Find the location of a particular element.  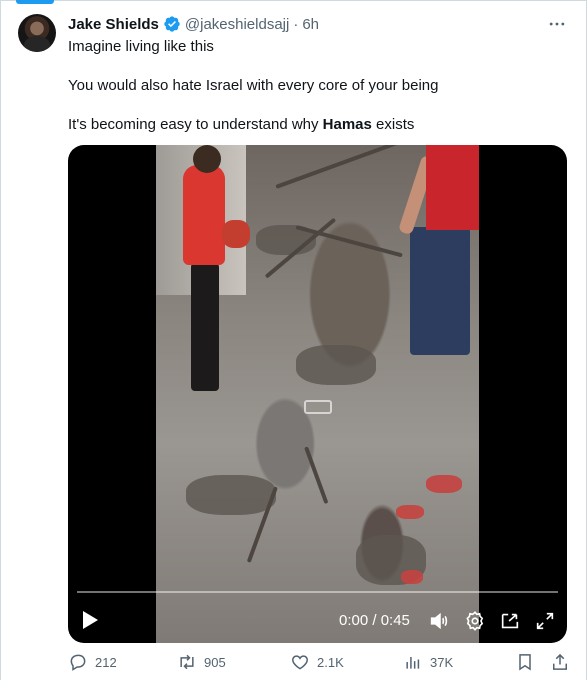

reply-icon is located at coordinates (78, 662).